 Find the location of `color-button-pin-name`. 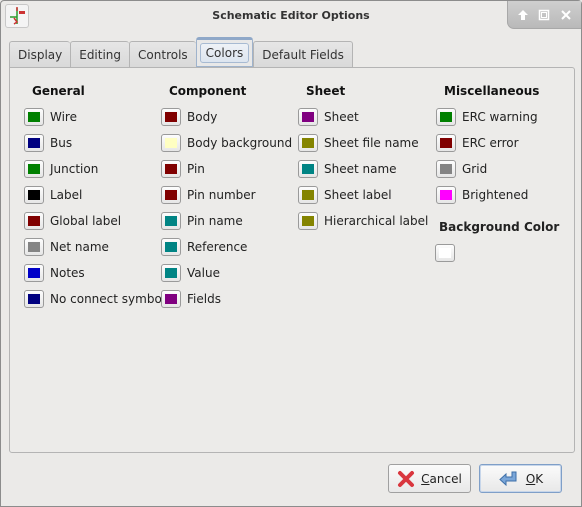

color-button-pin-name is located at coordinates (171, 221).